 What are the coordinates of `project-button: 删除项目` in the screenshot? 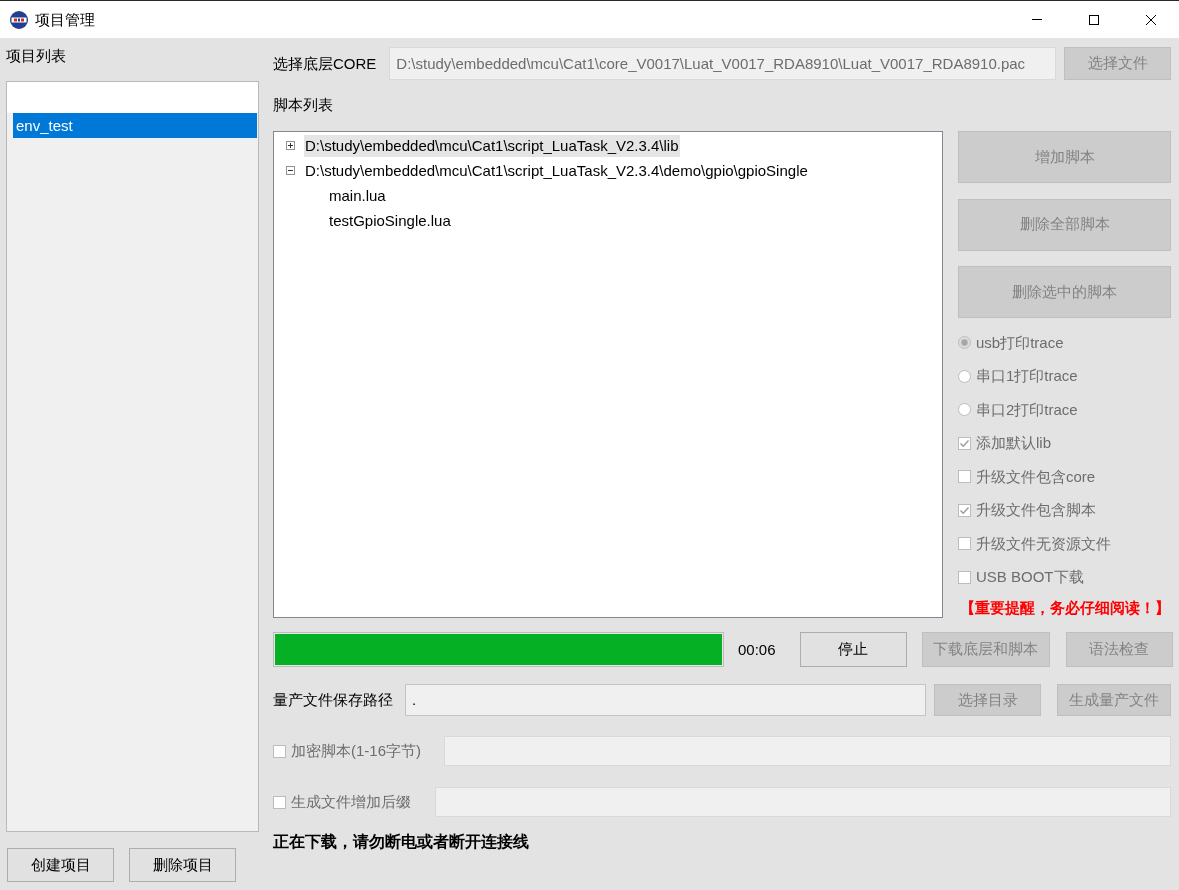 It's located at (182, 865).